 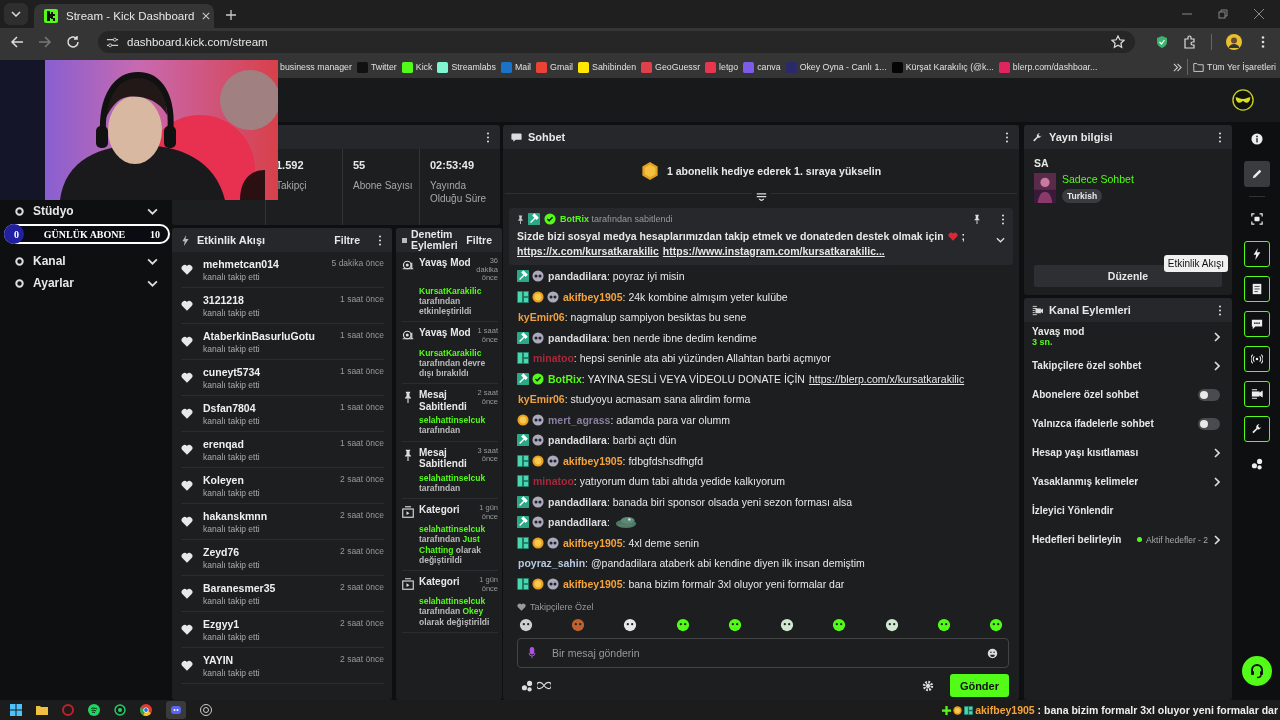 What do you see at coordinates (112, 42) in the screenshot?
I see `site-settings-icon` at bounding box center [112, 42].